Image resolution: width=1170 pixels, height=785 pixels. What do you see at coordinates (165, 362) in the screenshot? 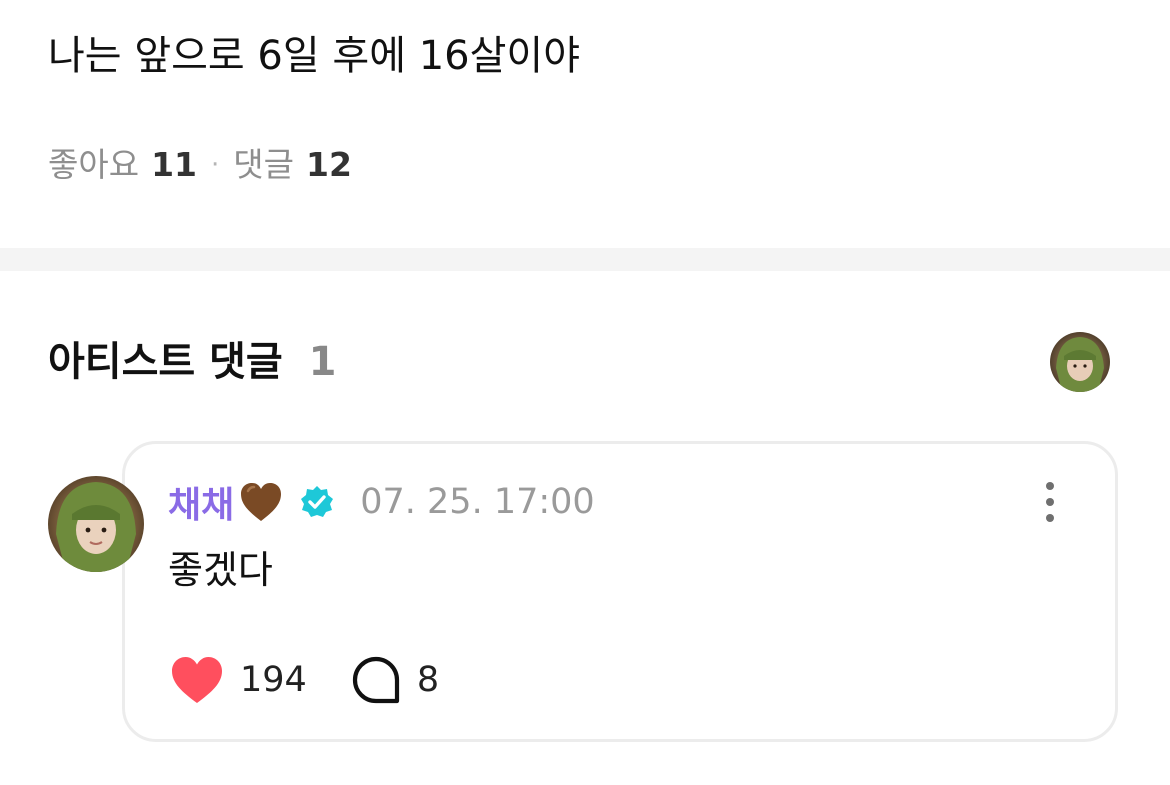
I see `artist-comments-label: 아티스트 댓글` at bounding box center [165, 362].